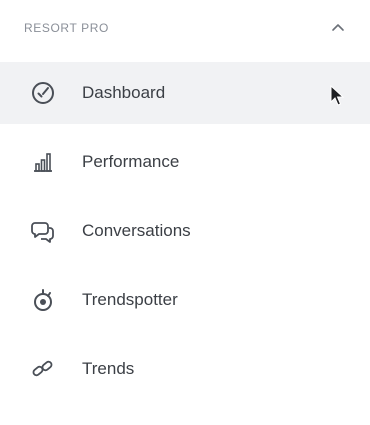 The width and height of the screenshot is (370, 425). I want to click on section-title: RESORT PRO, so click(66, 28).